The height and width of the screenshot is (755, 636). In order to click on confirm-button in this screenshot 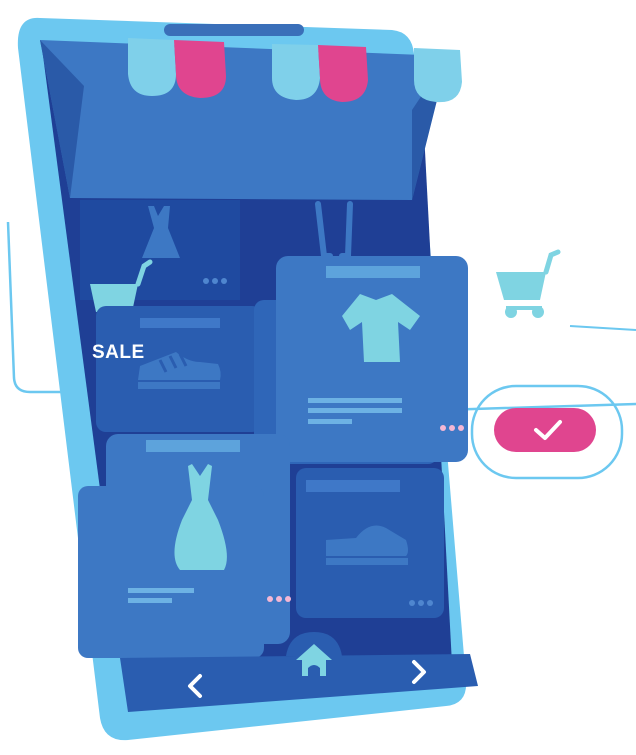, I will do `click(545, 430)`.